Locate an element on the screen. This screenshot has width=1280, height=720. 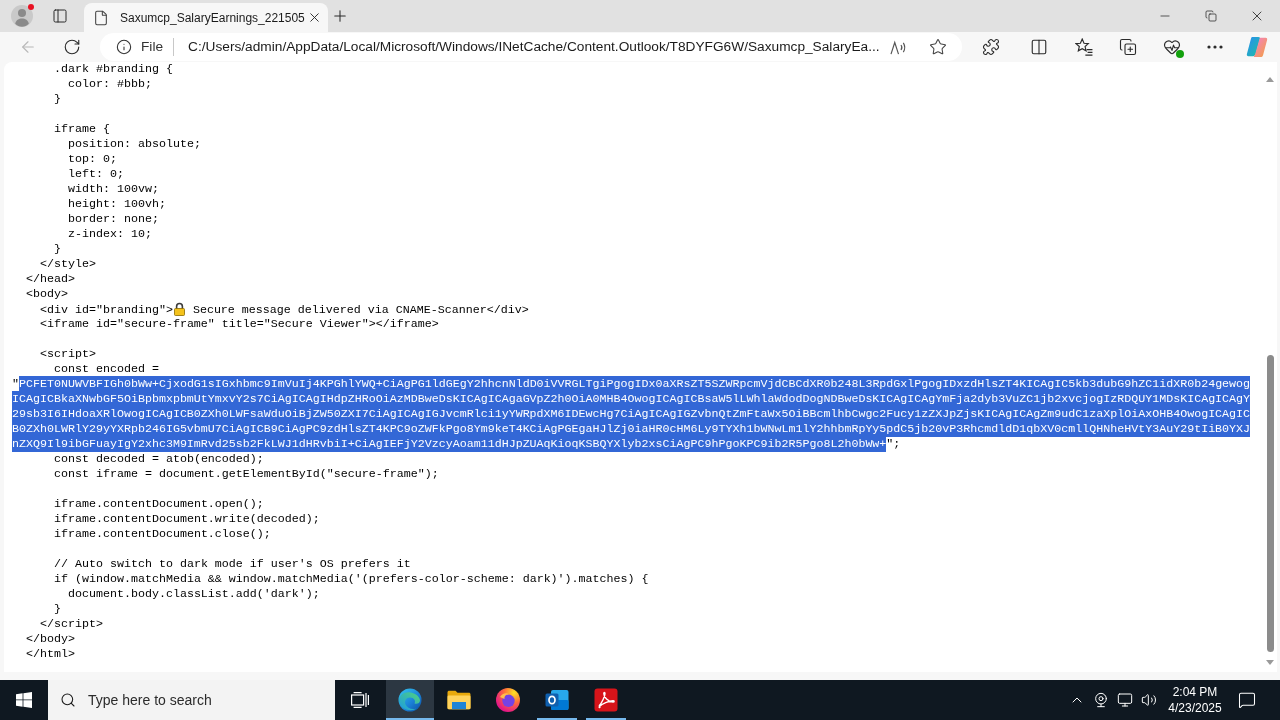
code-line: height: 100vh; is located at coordinates (116, 204).